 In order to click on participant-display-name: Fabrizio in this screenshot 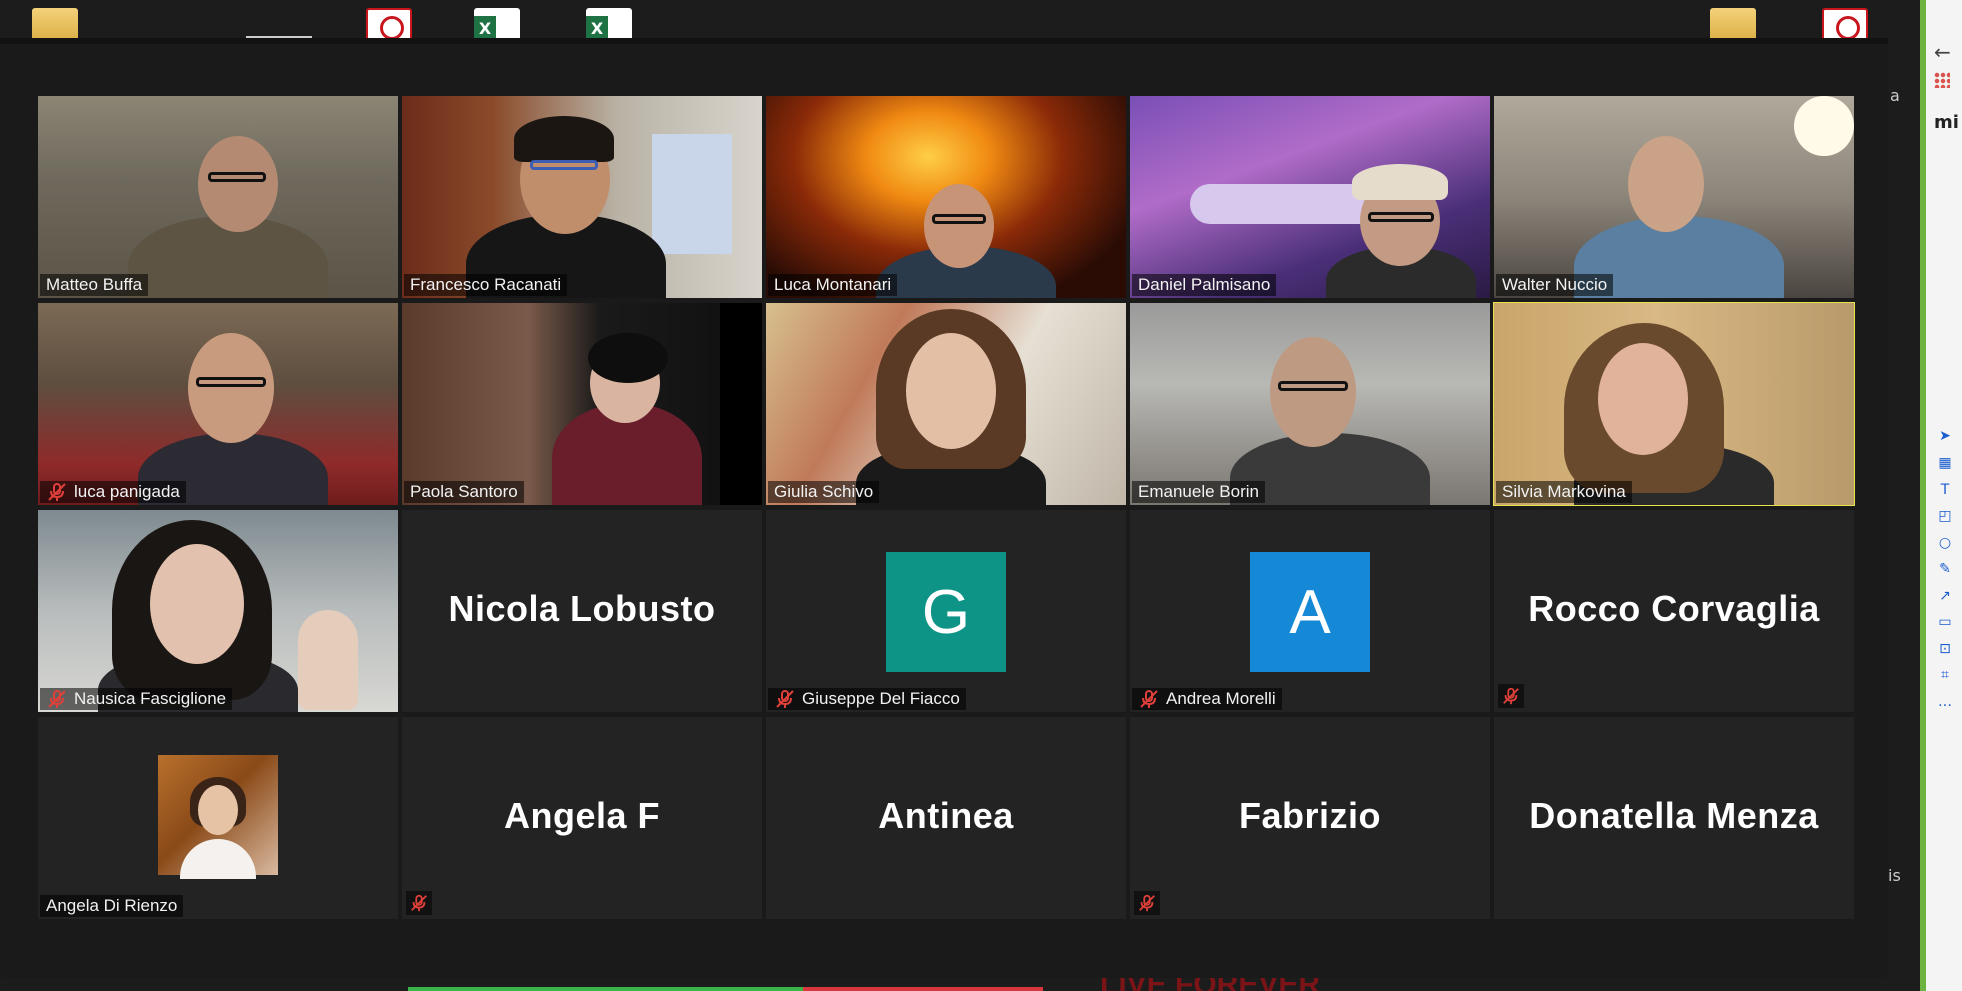, I will do `click(1309, 815)`.